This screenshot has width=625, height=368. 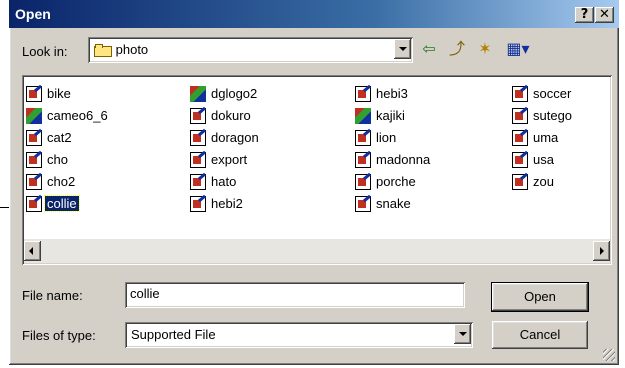 What do you see at coordinates (250, 50) in the screenshot?
I see `look-in-combo: photo` at bounding box center [250, 50].